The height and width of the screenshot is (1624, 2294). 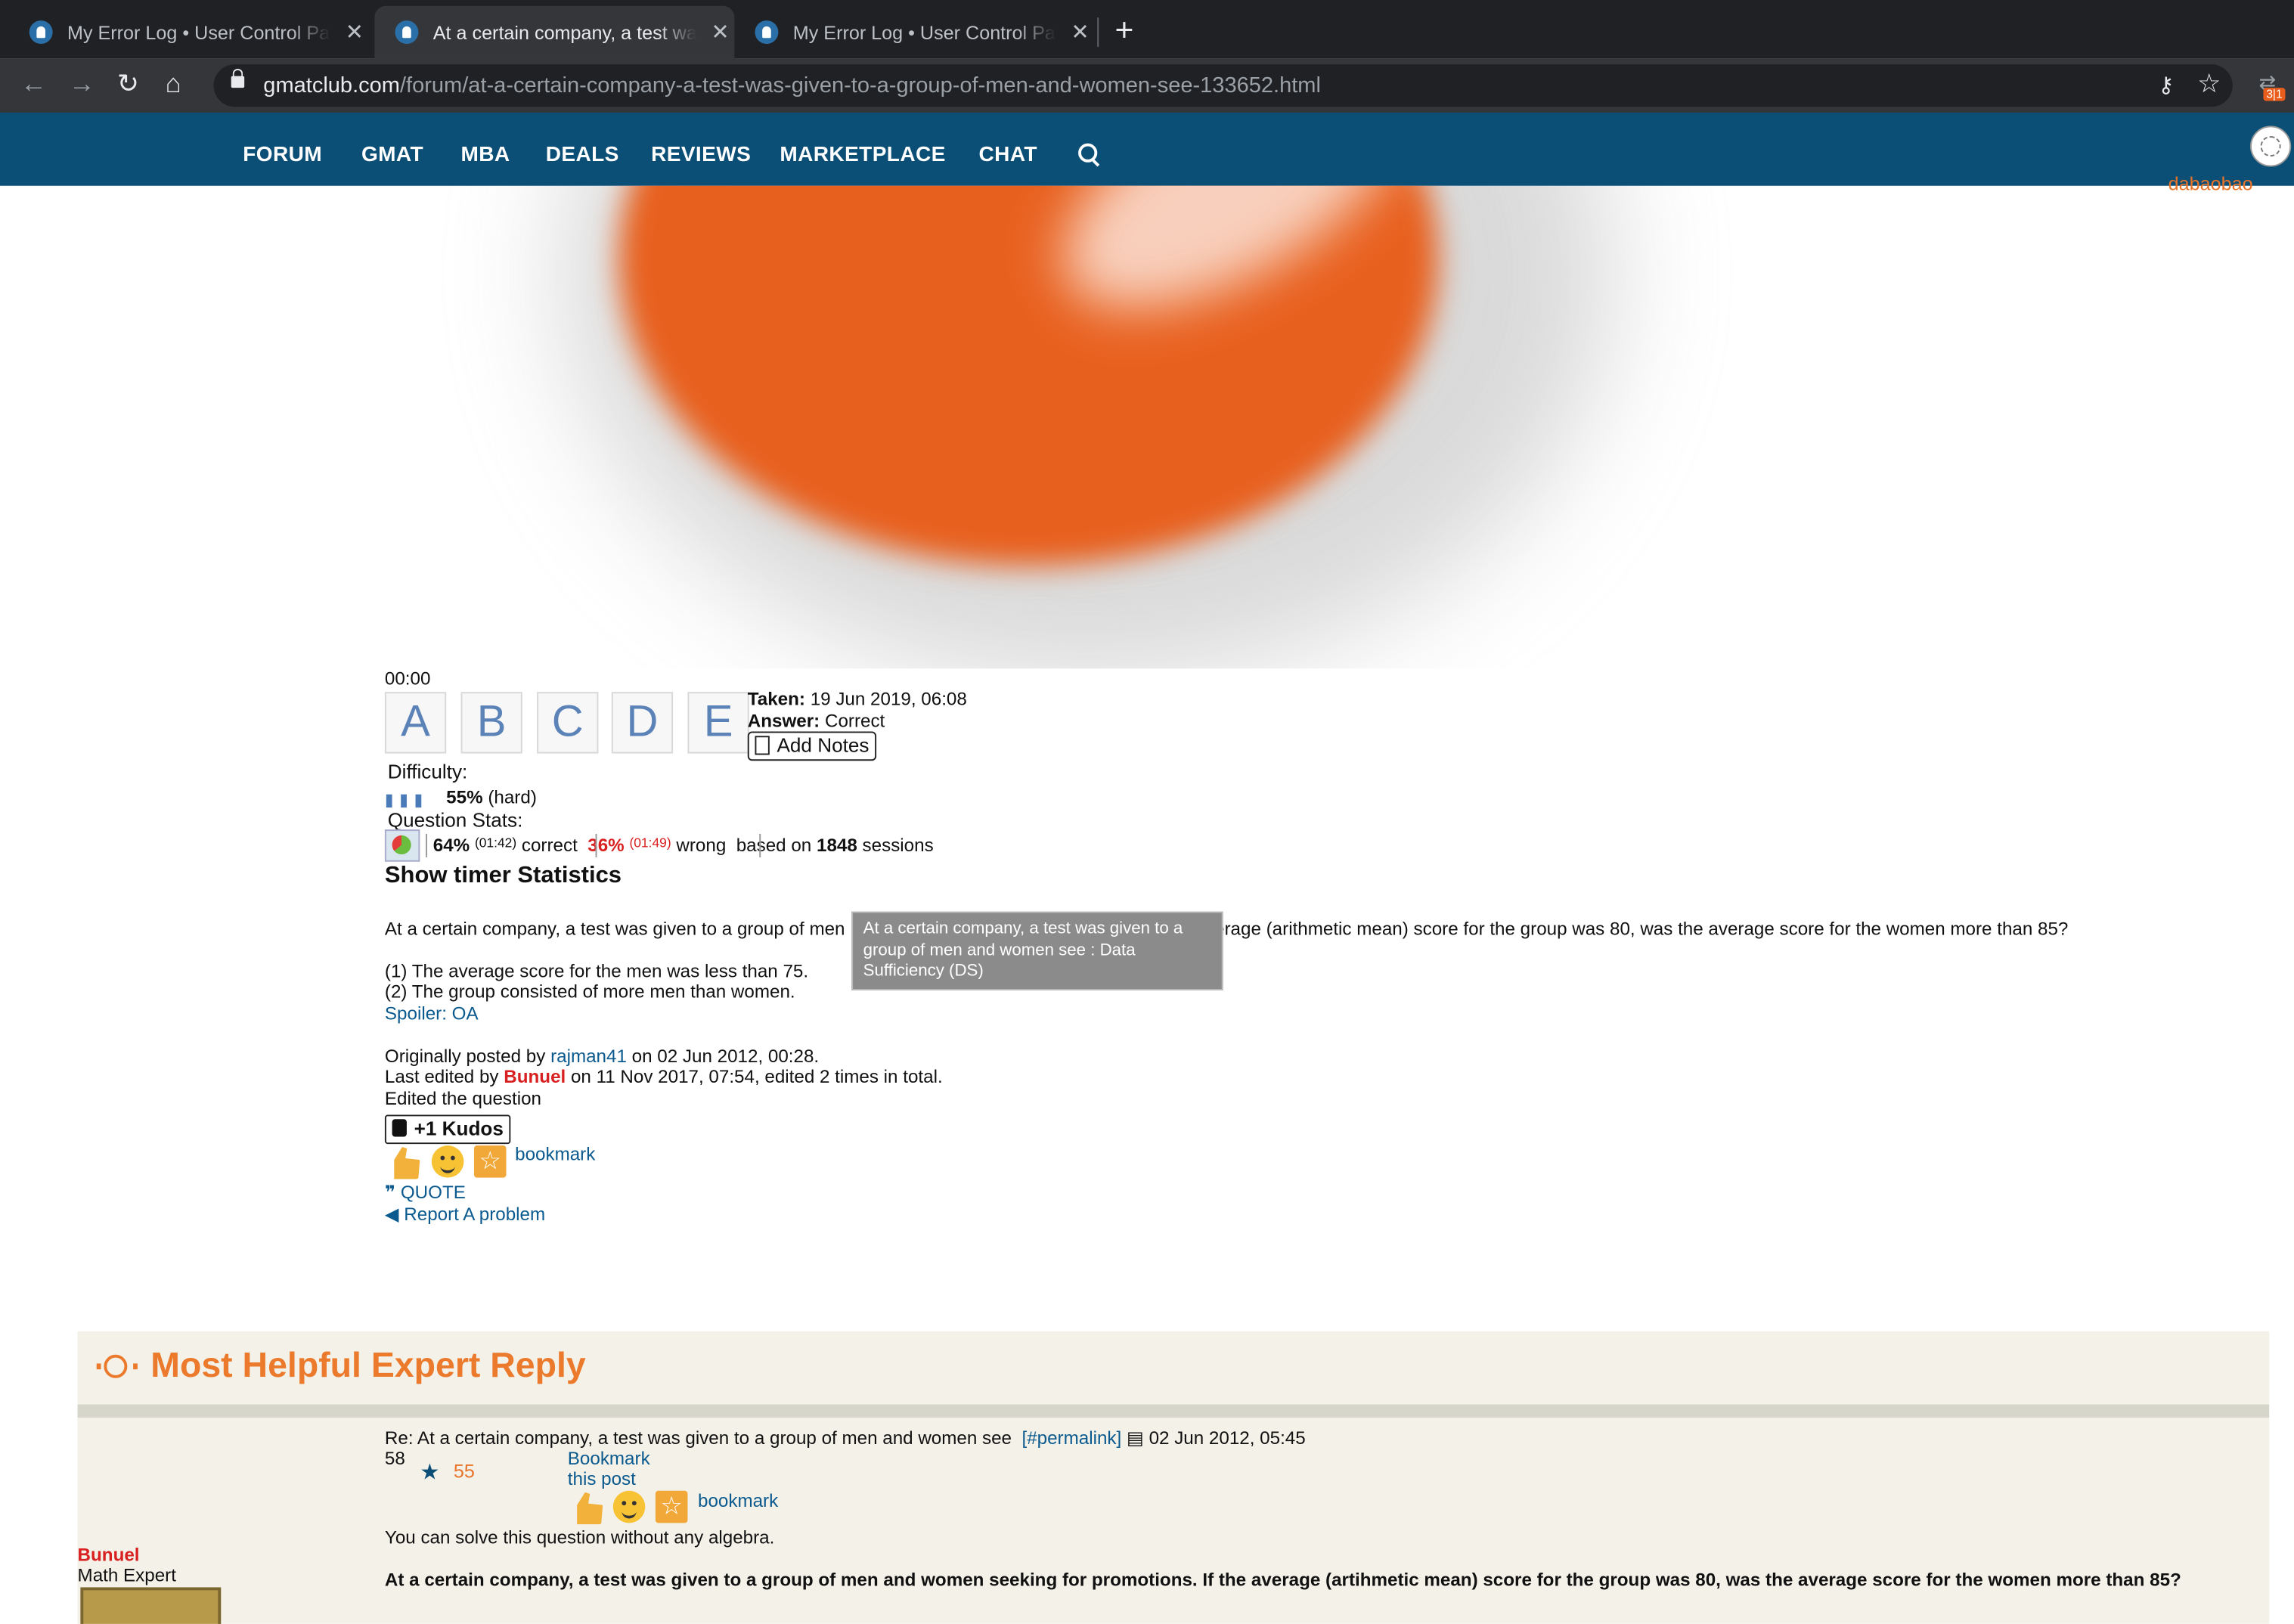 What do you see at coordinates (1071, 1438) in the screenshot?
I see `permalink-link: [#permalink]` at bounding box center [1071, 1438].